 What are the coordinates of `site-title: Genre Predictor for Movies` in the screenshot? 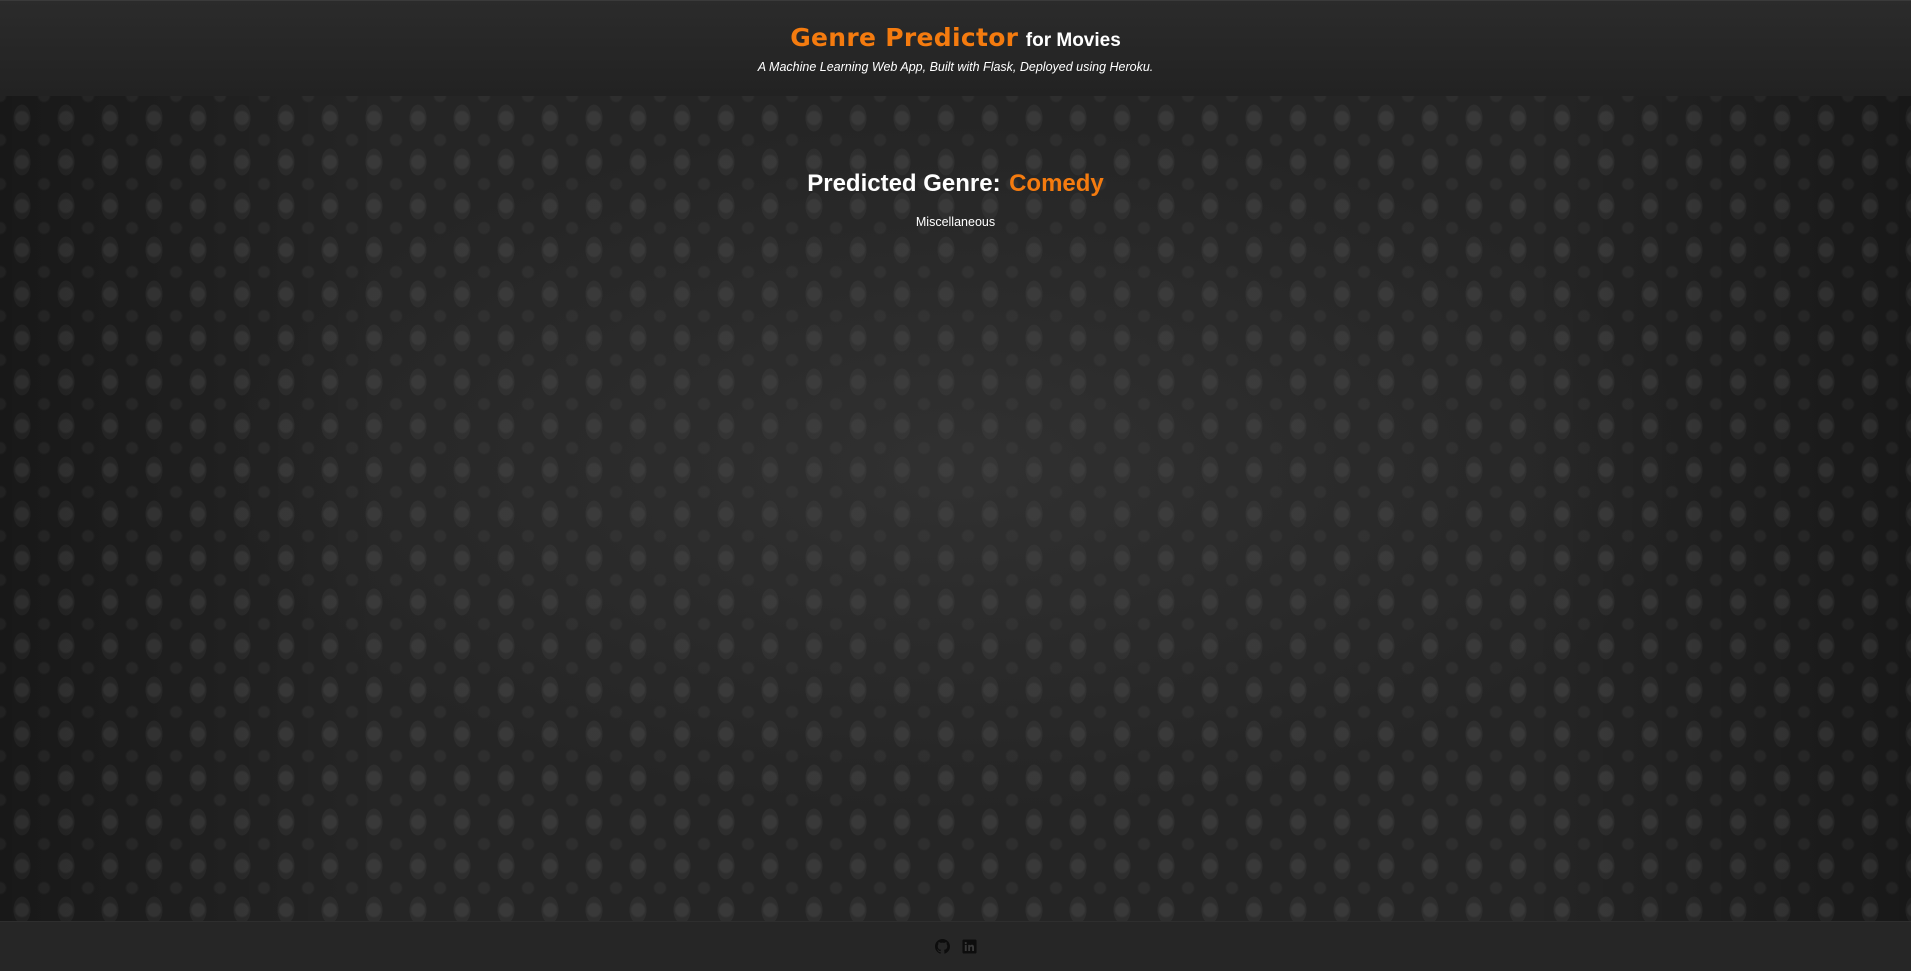 It's located at (955, 37).